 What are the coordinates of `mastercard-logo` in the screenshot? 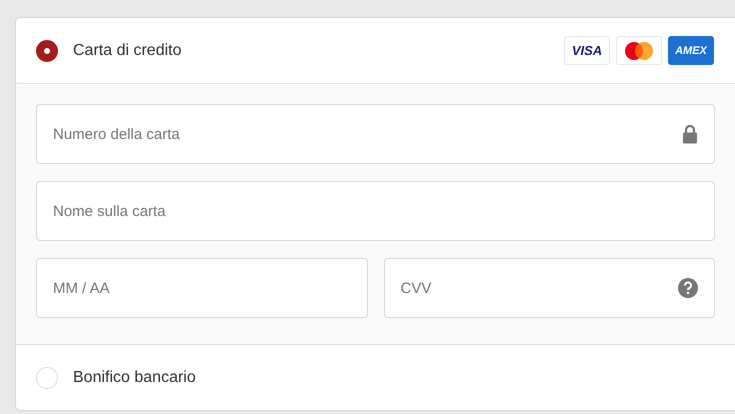 It's located at (639, 50).